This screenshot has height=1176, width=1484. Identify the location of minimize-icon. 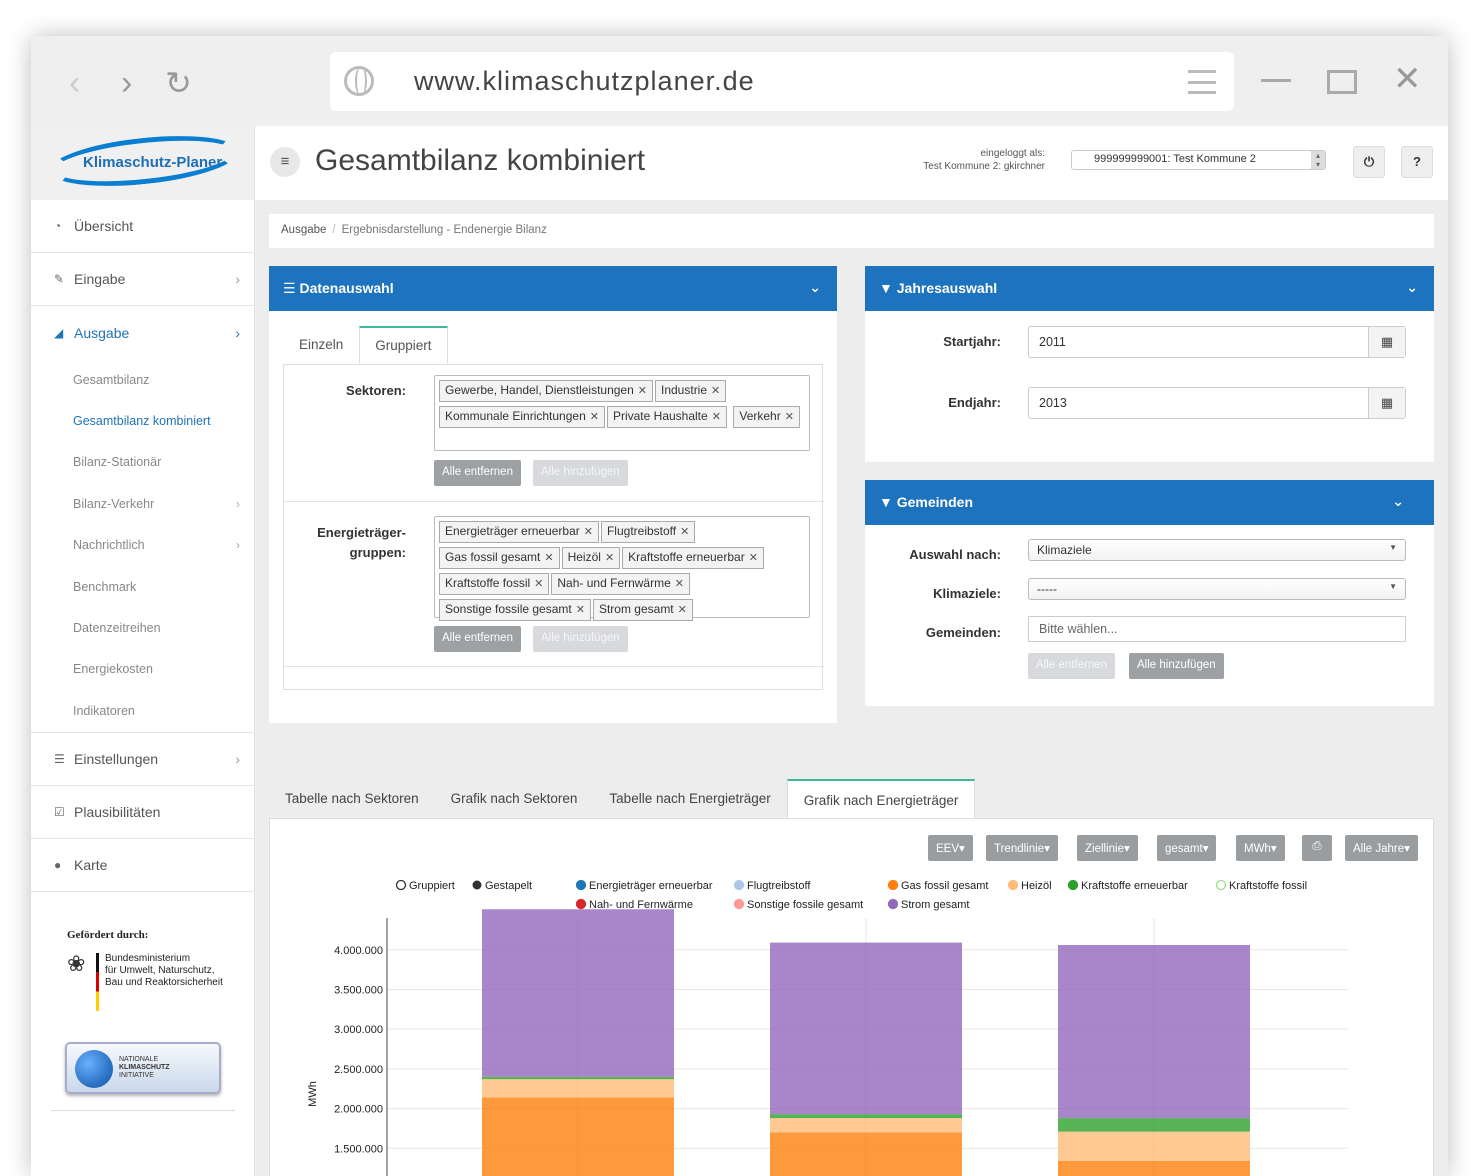
(1276, 80).